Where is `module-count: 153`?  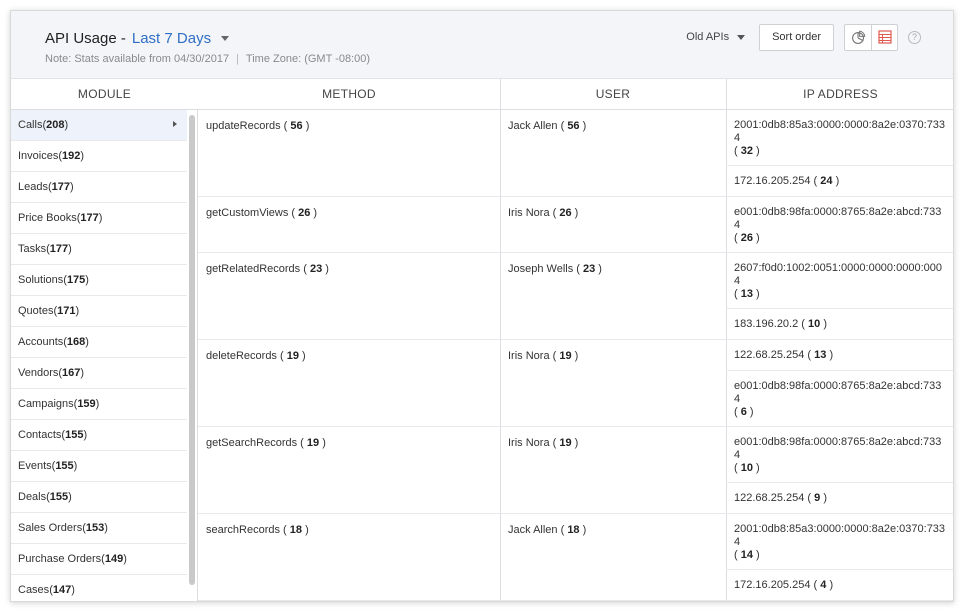
module-count: 153 is located at coordinates (95, 528).